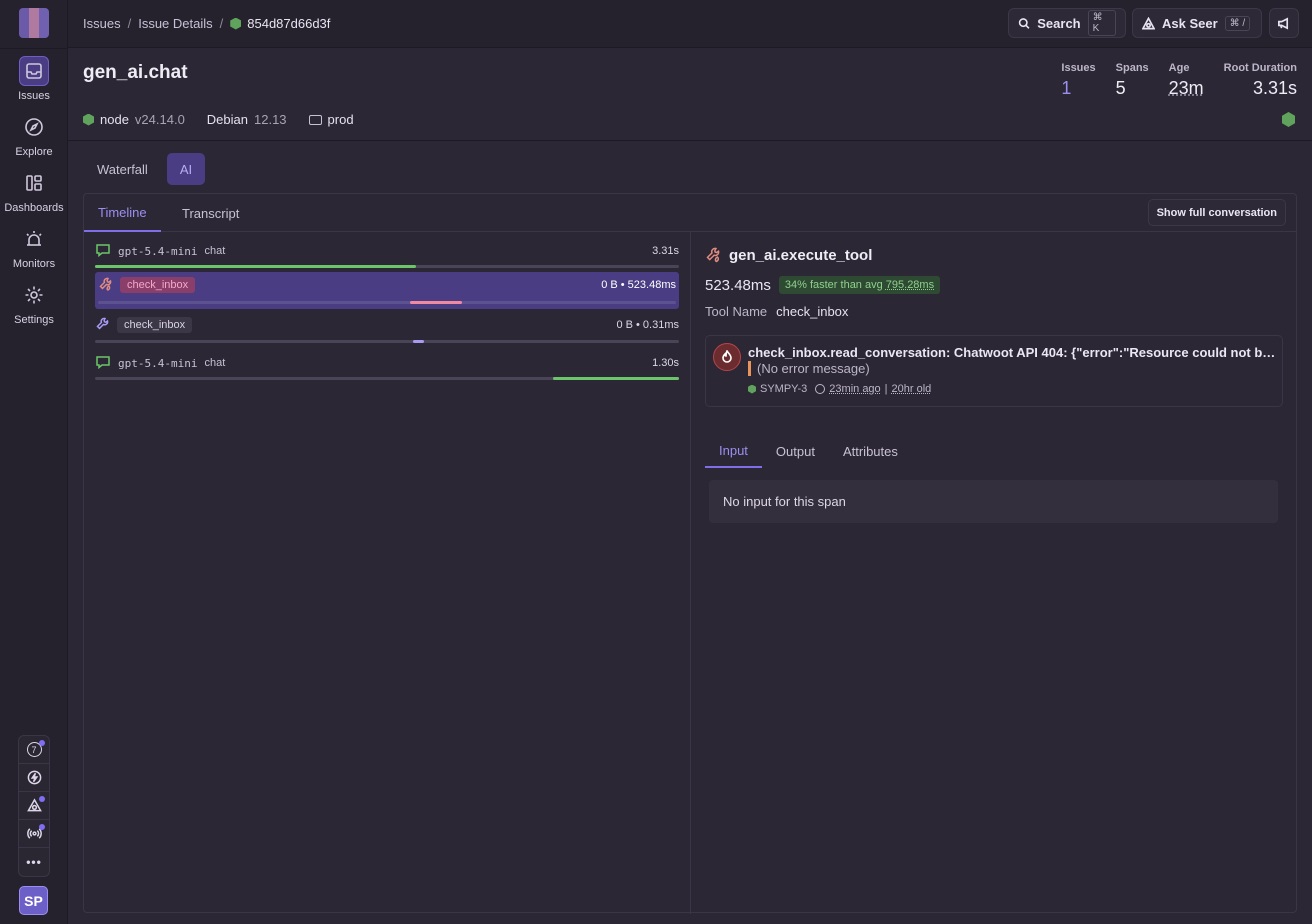  Describe the element at coordinates (873, 389) in the screenshot. I see `issue-age-group: 23min ago | 20hr old` at that location.